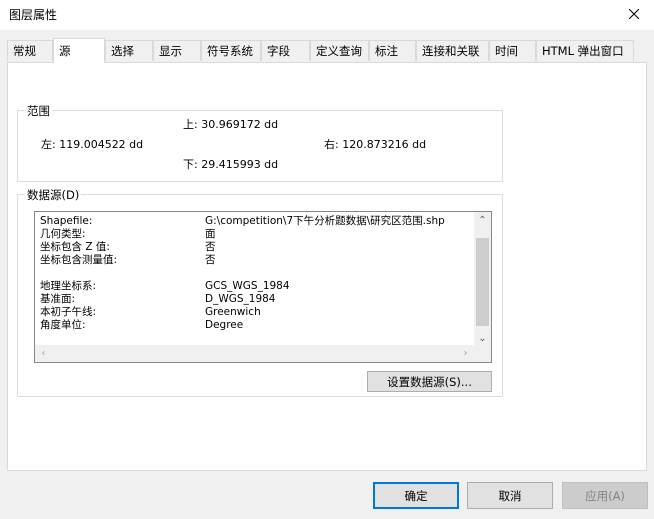 The image size is (654, 519). Describe the element at coordinates (605, 495) in the screenshot. I see `apply-button: 应用(A)` at that location.